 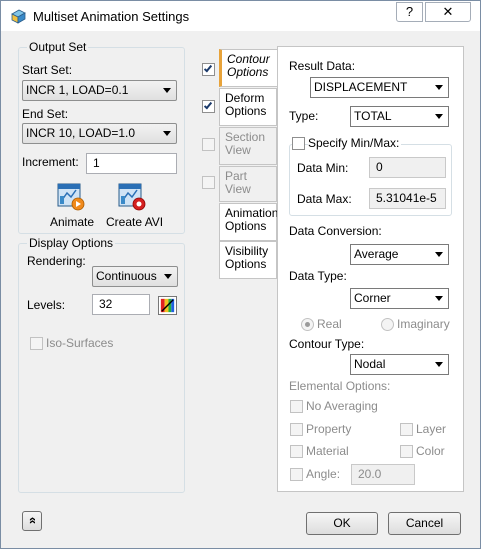 I want to click on rendering-label: Rendering:, so click(x=56, y=261).